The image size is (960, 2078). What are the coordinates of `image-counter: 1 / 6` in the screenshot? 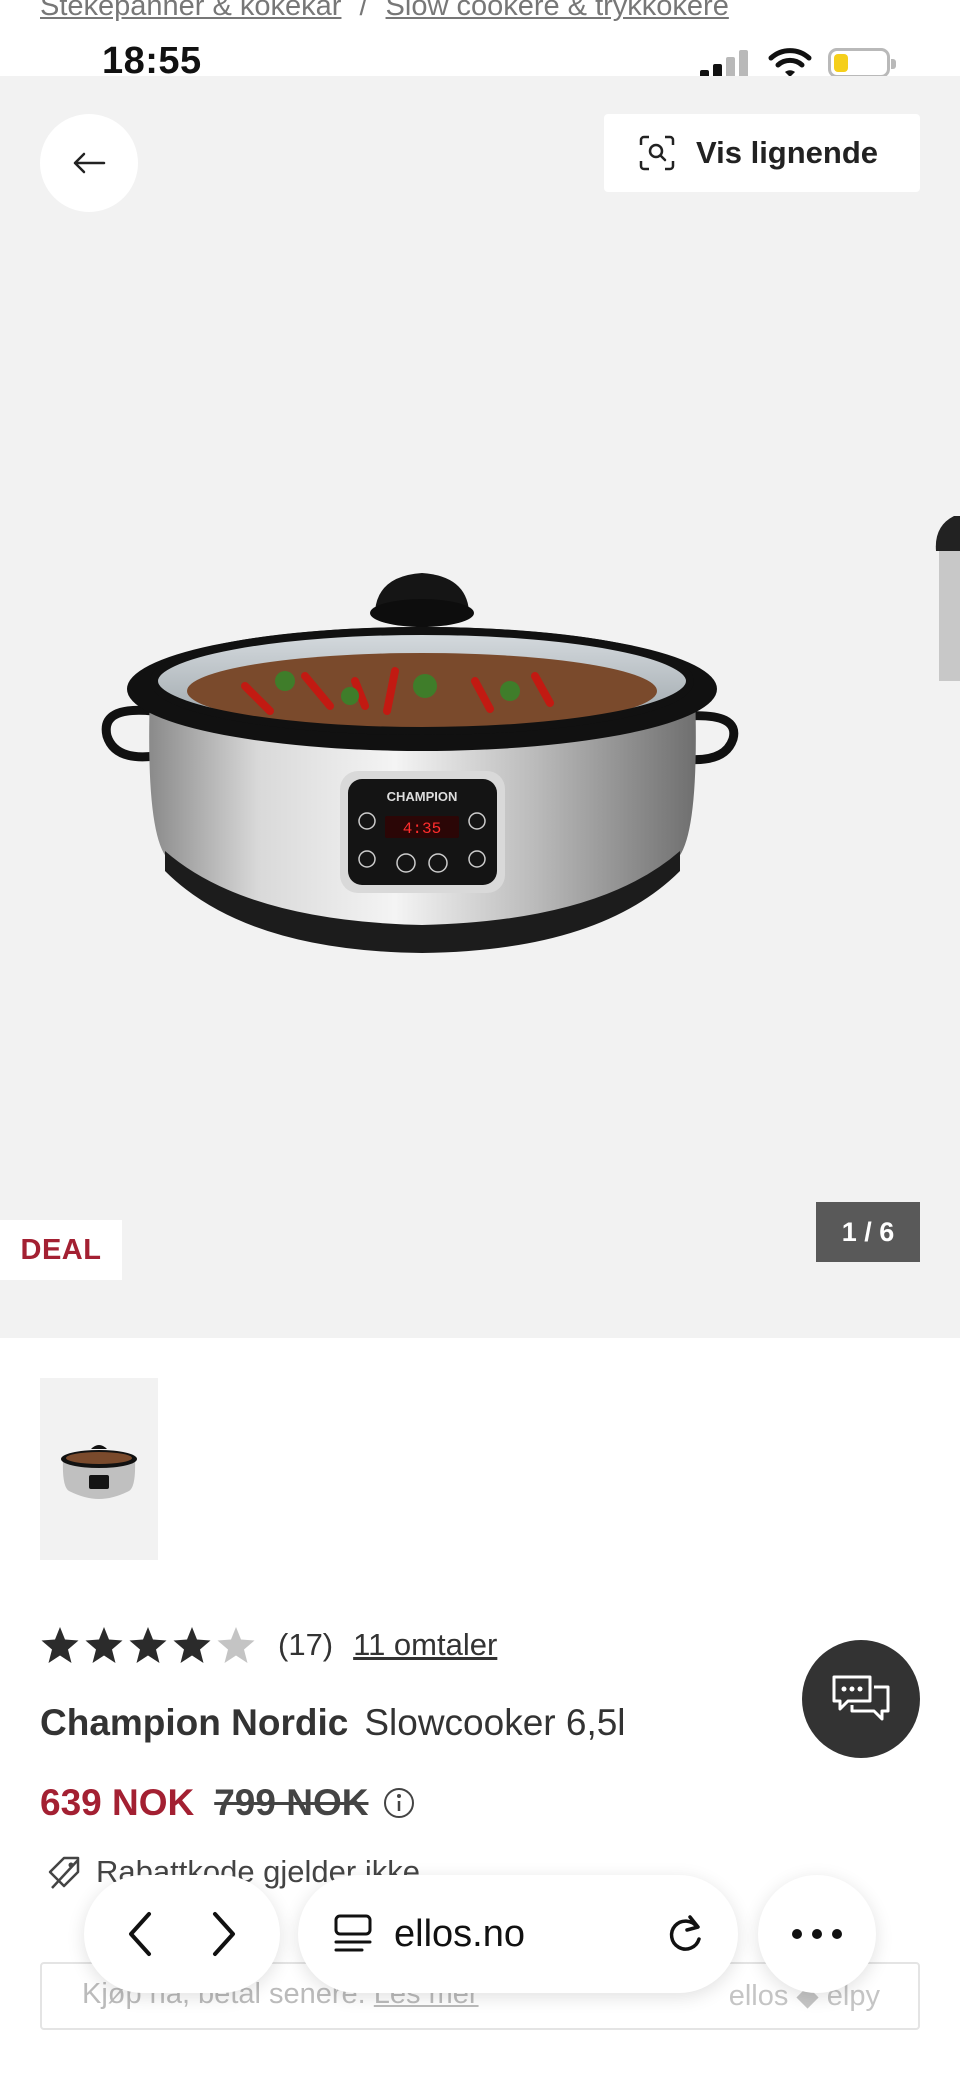 It's located at (868, 1232).